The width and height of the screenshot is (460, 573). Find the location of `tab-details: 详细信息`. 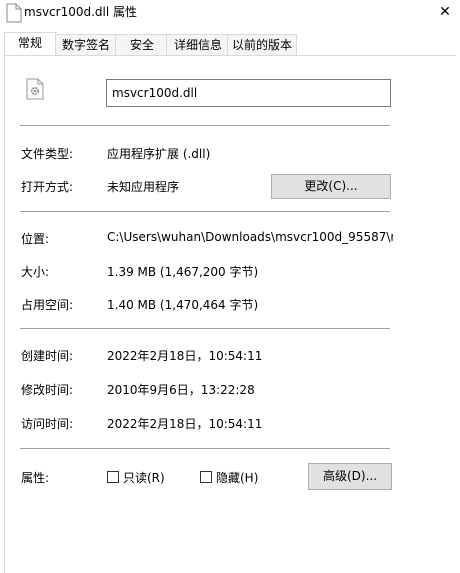

tab-details: 详细信息 is located at coordinates (198, 45).